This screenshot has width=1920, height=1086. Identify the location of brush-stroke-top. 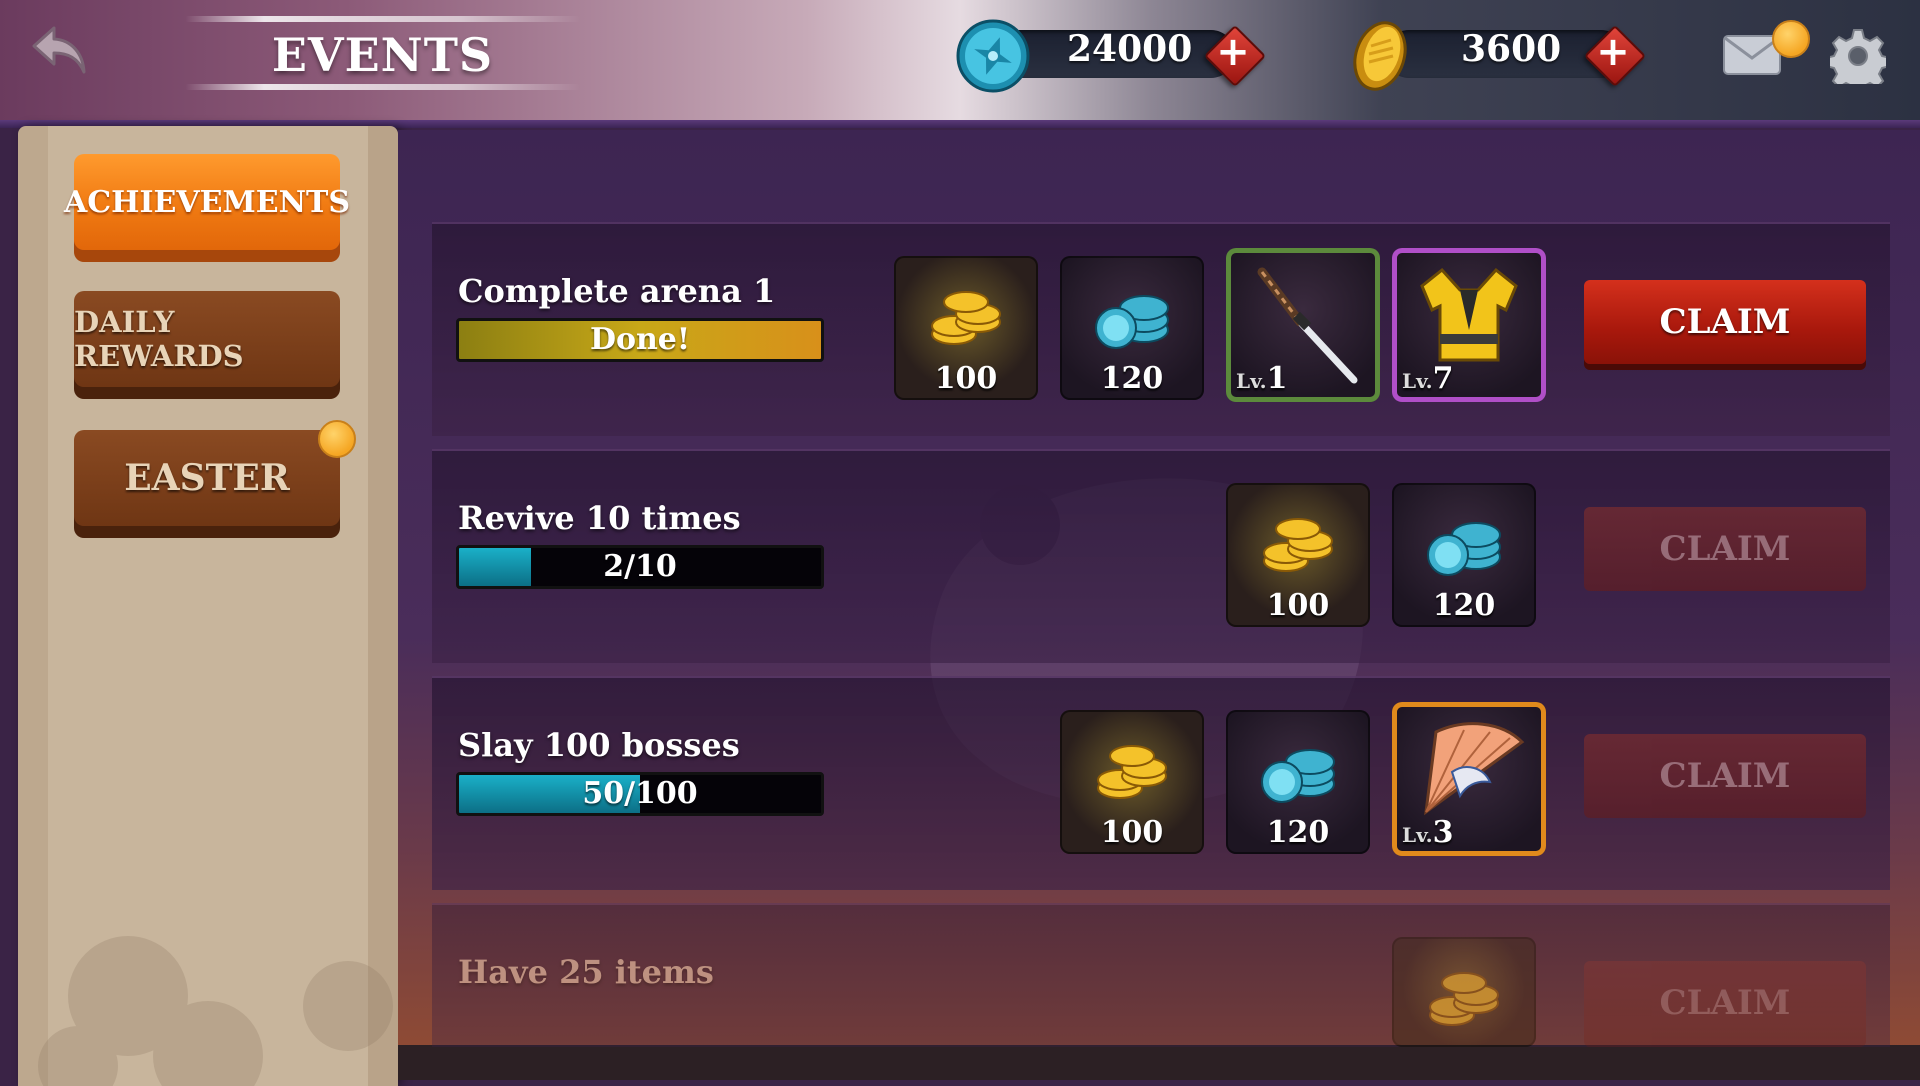
(382, 19).